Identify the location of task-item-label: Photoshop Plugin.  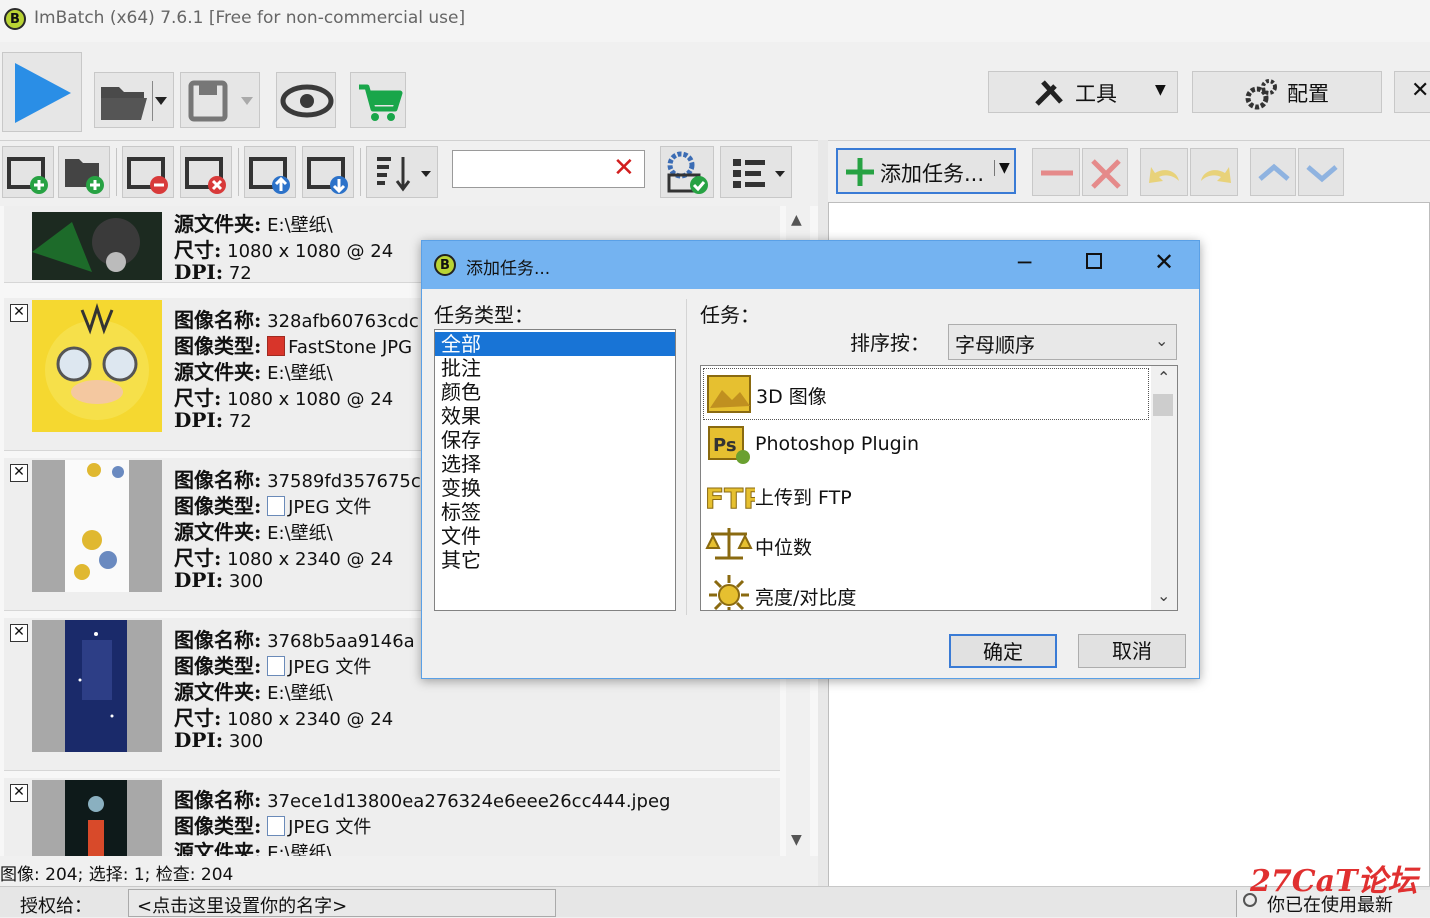
(837, 444).